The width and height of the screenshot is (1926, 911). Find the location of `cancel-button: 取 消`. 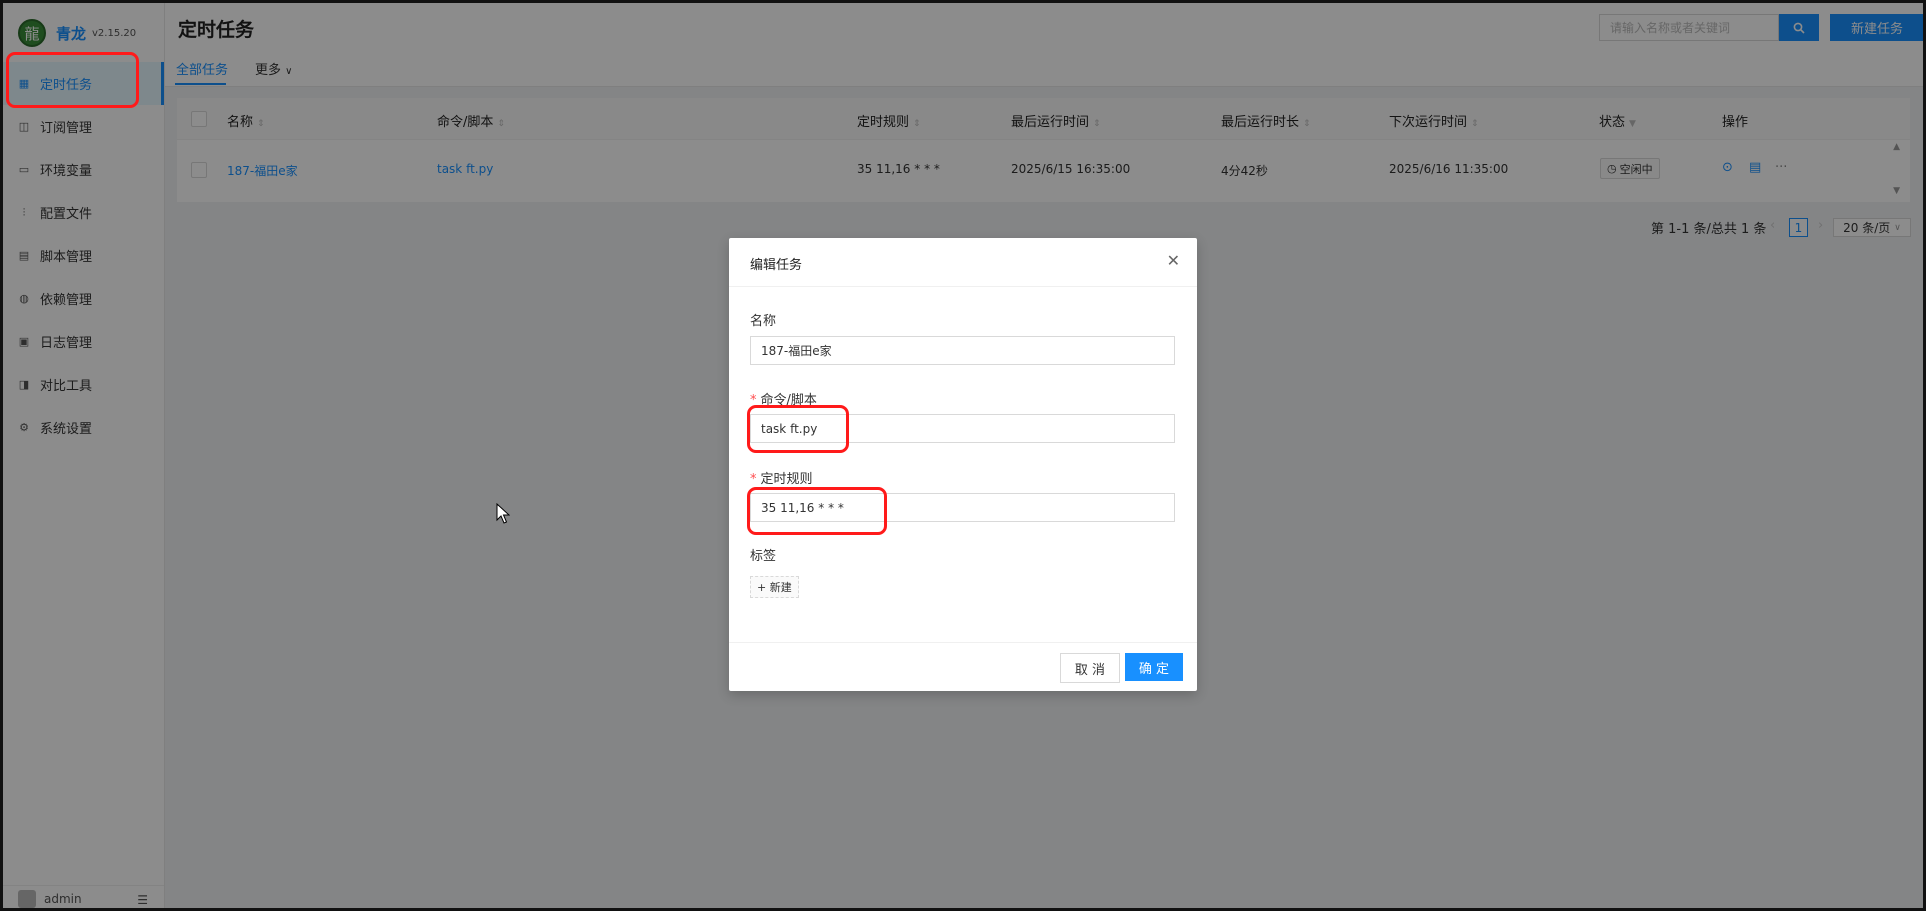

cancel-button: 取 消 is located at coordinates (1090, 668).